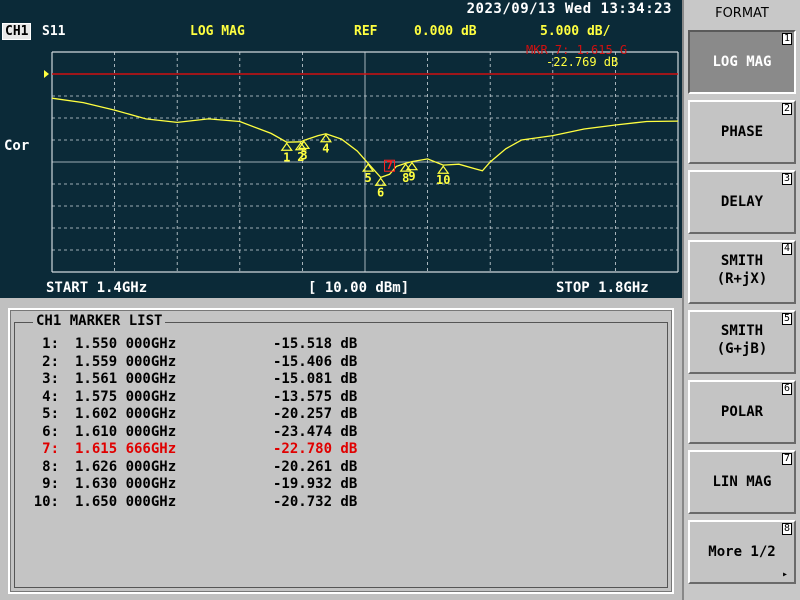  I want to click on marker-value: -15.518 dB, so click(315, 344).